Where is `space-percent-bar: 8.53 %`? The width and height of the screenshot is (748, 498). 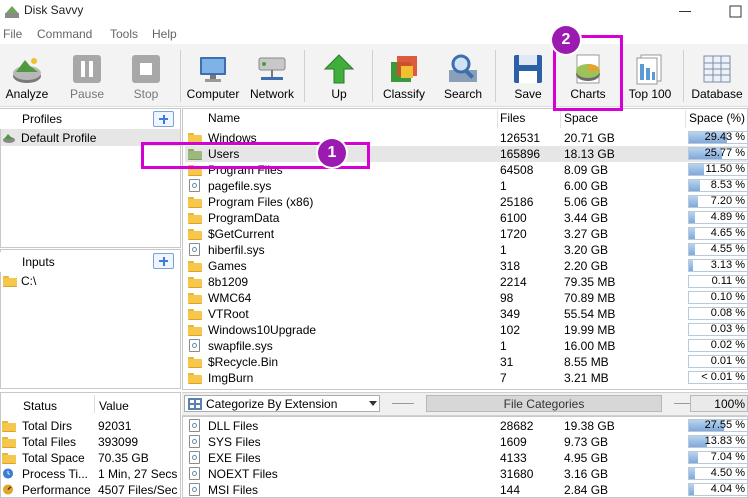 space-percent-bar: 8.53 % is located at coordinates (718, 185).